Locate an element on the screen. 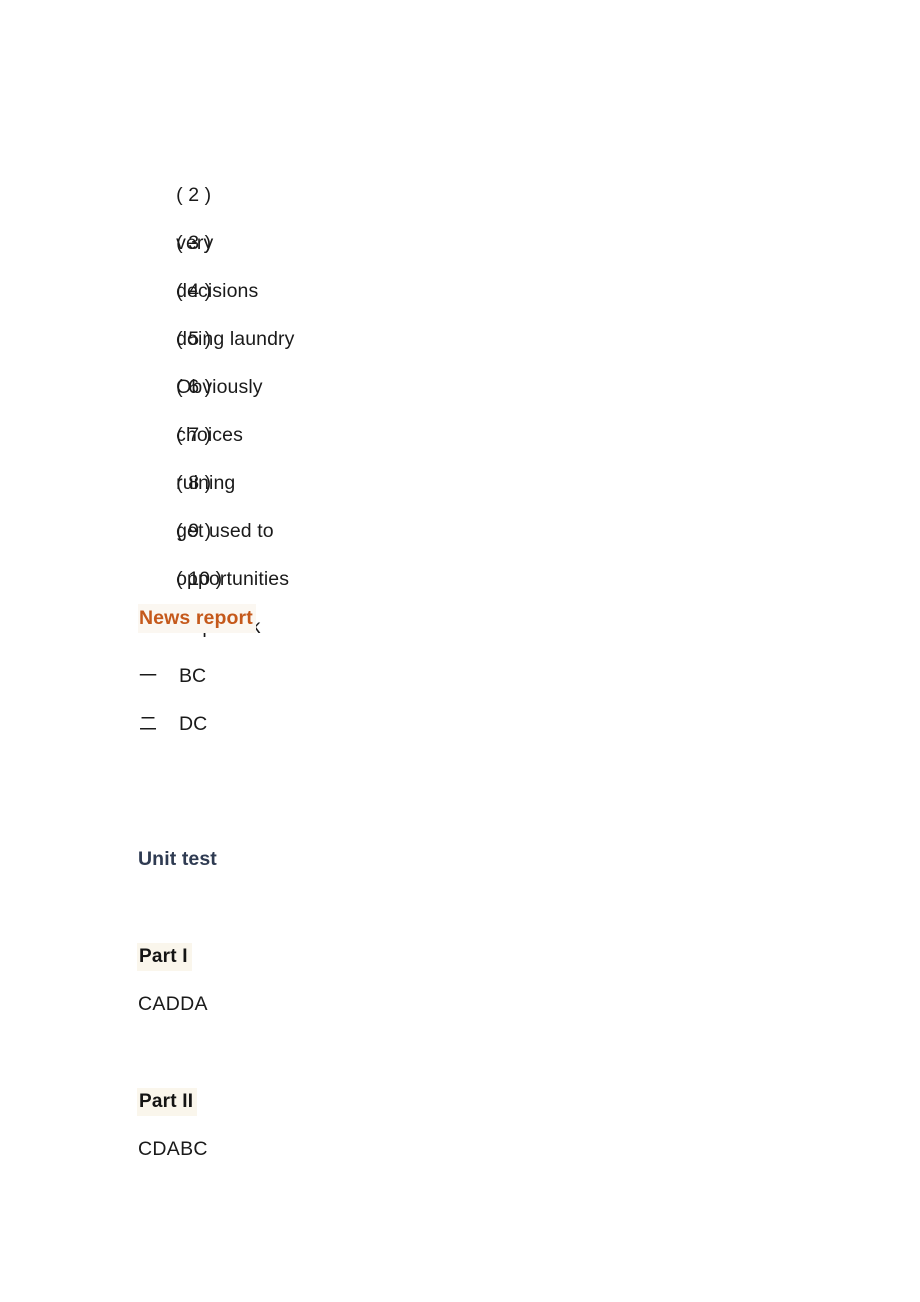  answer-number: ( 2 ) is located at coordinates (194, 195).